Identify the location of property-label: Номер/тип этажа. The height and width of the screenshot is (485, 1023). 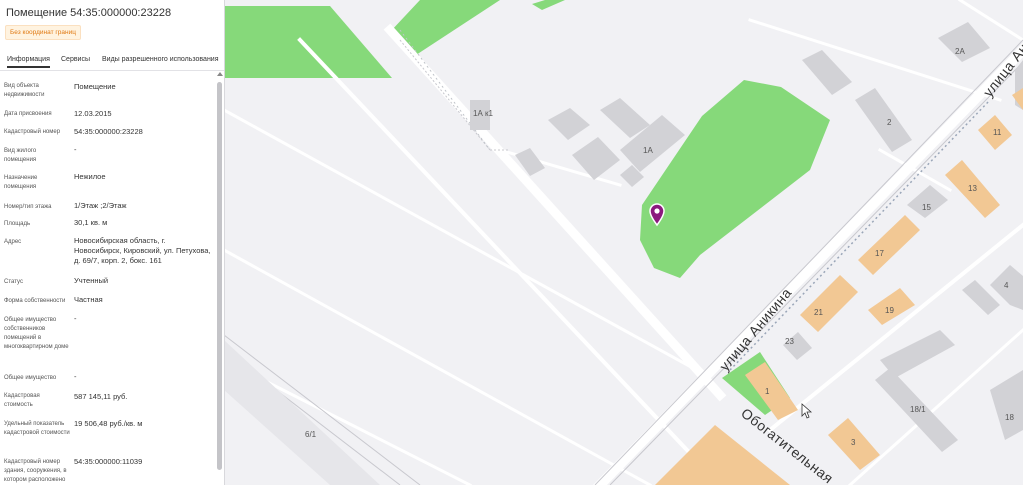
(28, 207).